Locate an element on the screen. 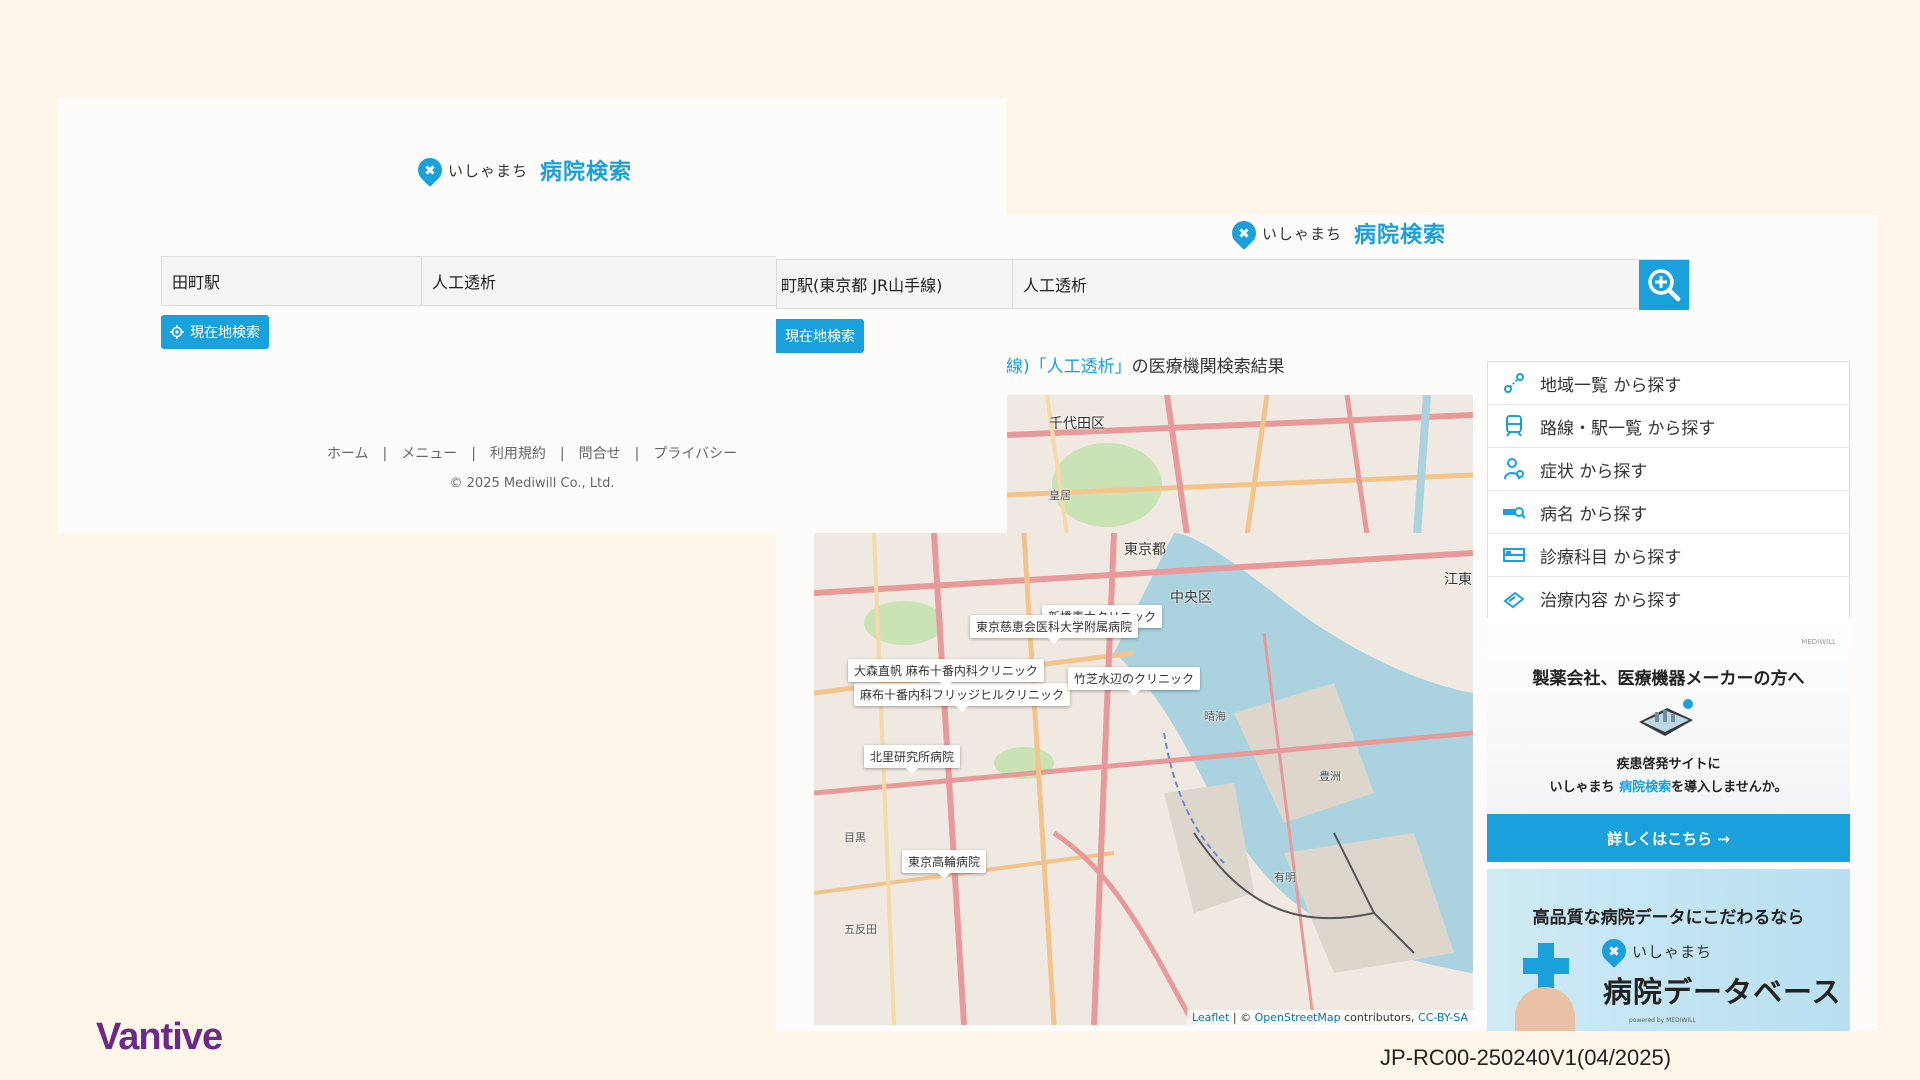 The image size is (1920, 1080). menu-item-symptom: 症状 から探す is located at coordinates (1668, 469).